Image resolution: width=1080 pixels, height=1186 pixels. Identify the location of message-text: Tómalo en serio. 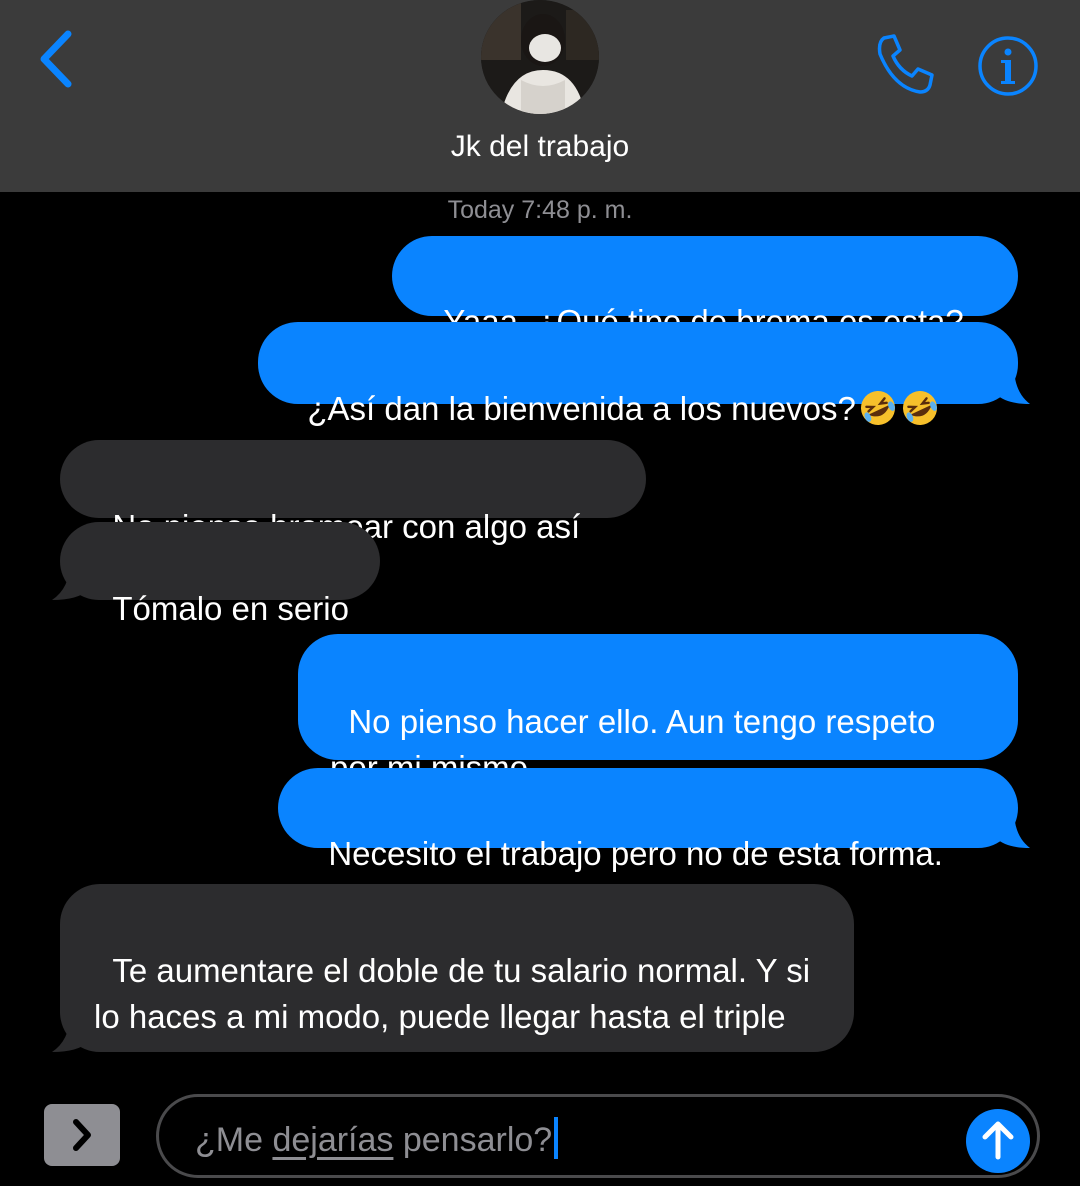
(230, 608).